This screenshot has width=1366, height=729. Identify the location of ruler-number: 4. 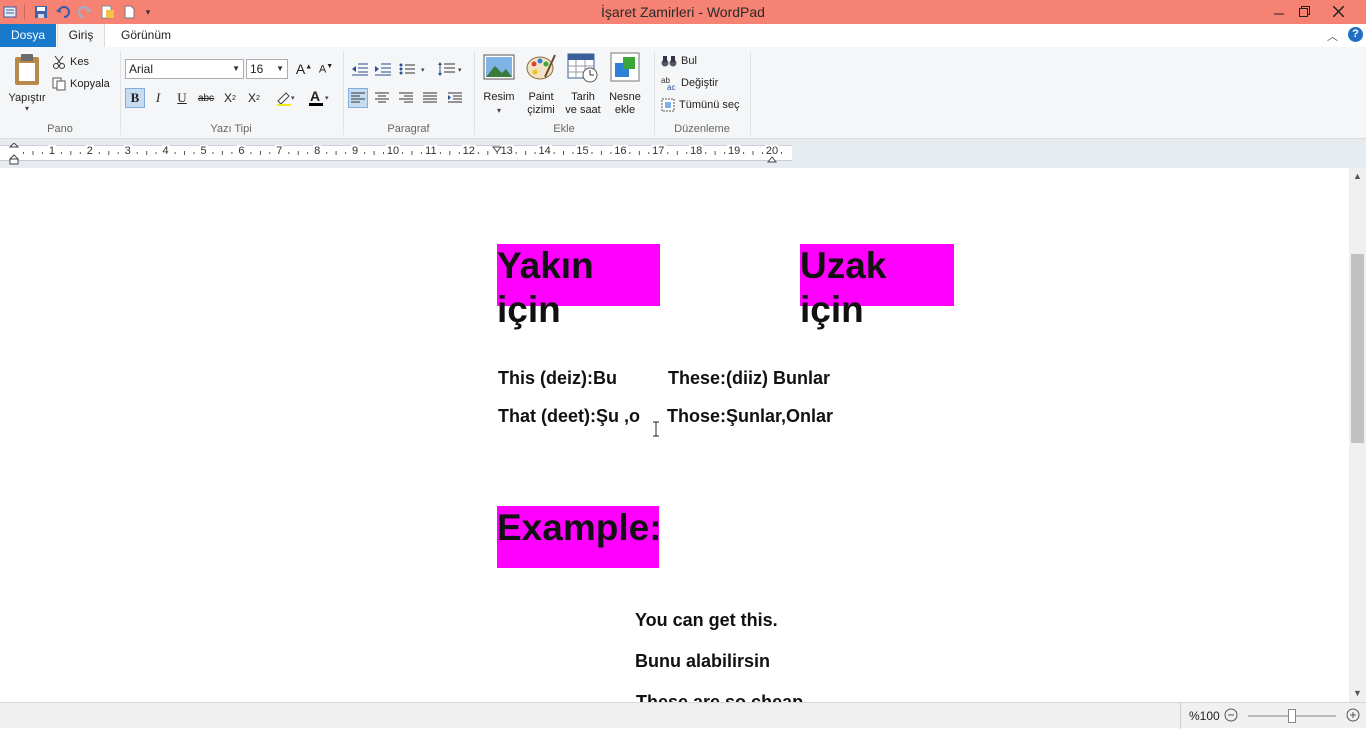
(165, 151).